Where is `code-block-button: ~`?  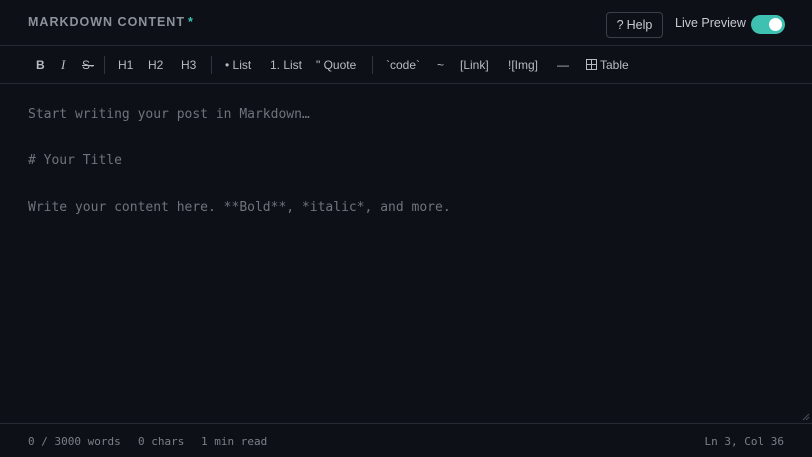
code-block-button: ~ is located at coordinates (440, 65).